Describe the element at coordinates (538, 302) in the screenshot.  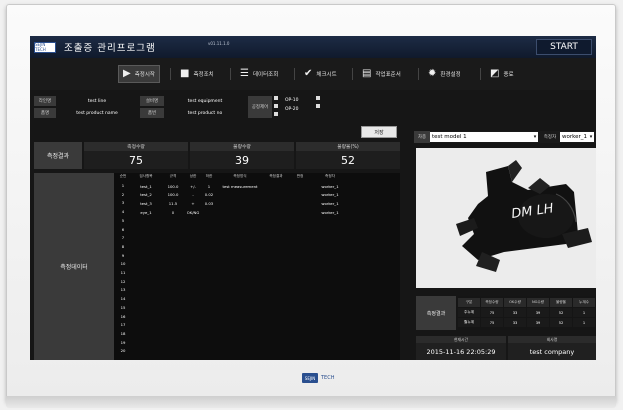
I see `results-header: NG수량` at that location.